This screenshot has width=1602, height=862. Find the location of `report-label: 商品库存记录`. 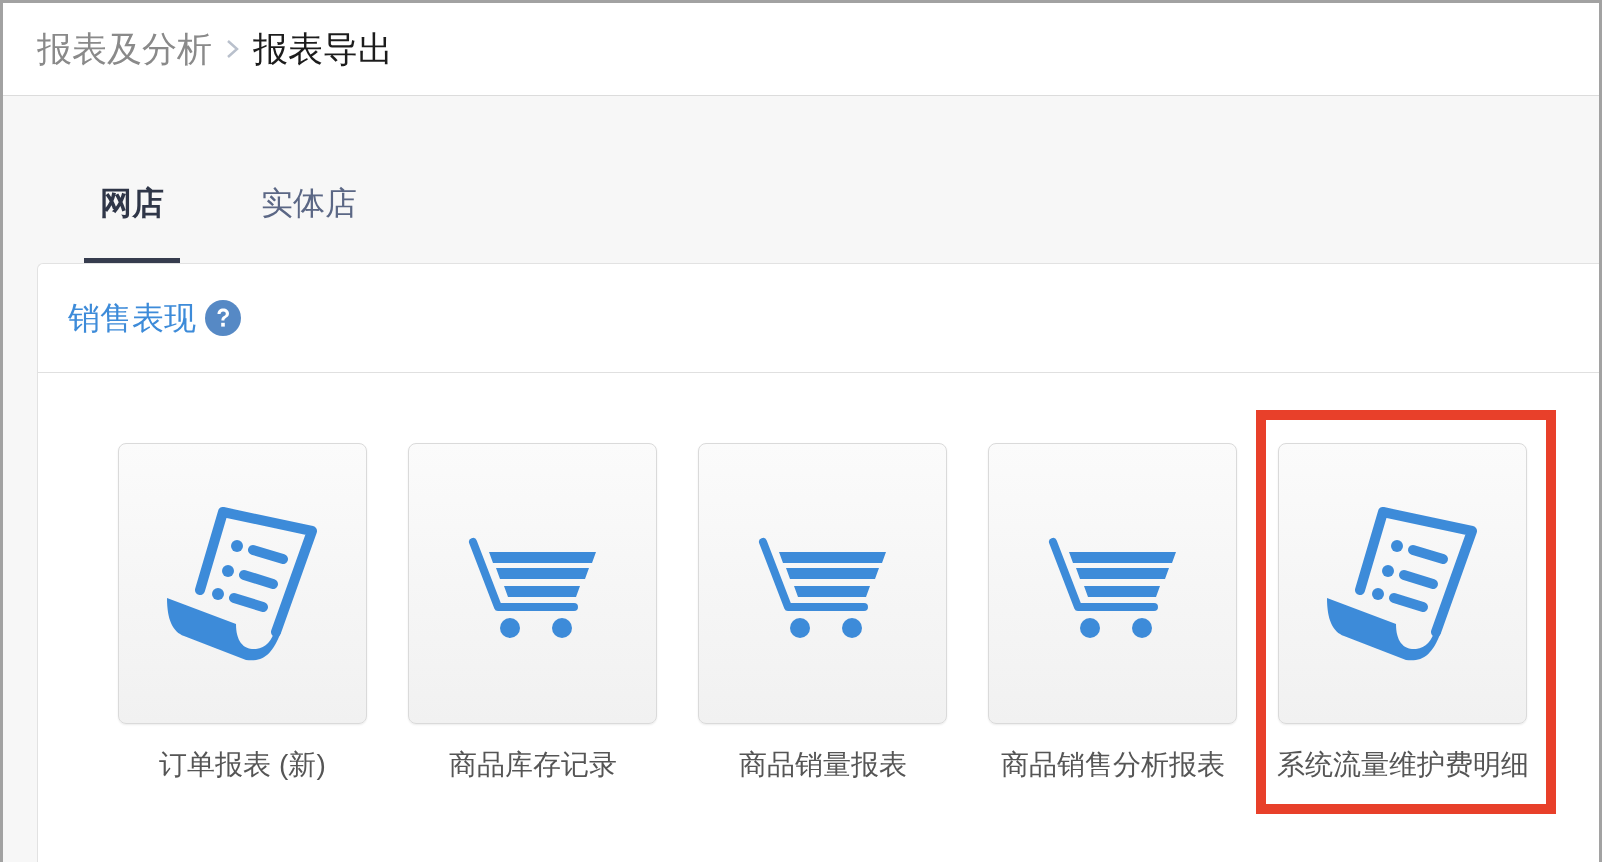

report-label: 商品库存记录 is located at coordinates (532, 765).